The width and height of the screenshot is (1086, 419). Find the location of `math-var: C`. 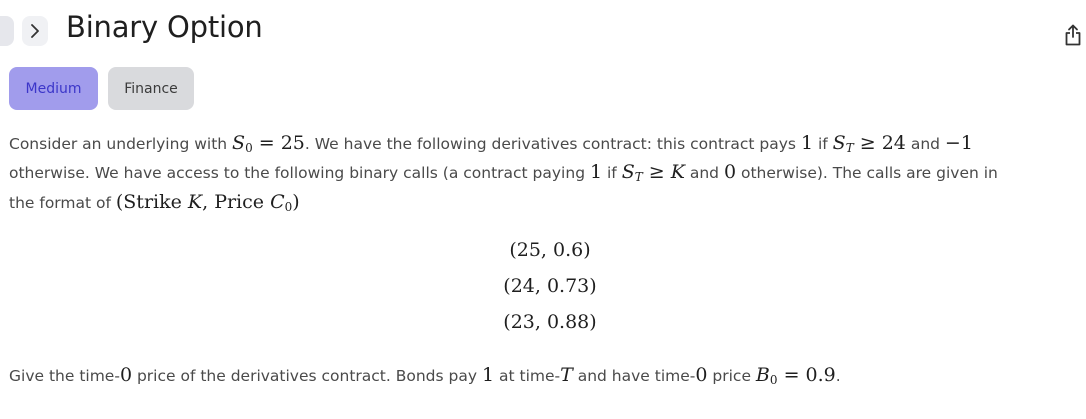

math-var: C is located at coordinates (277, 202).